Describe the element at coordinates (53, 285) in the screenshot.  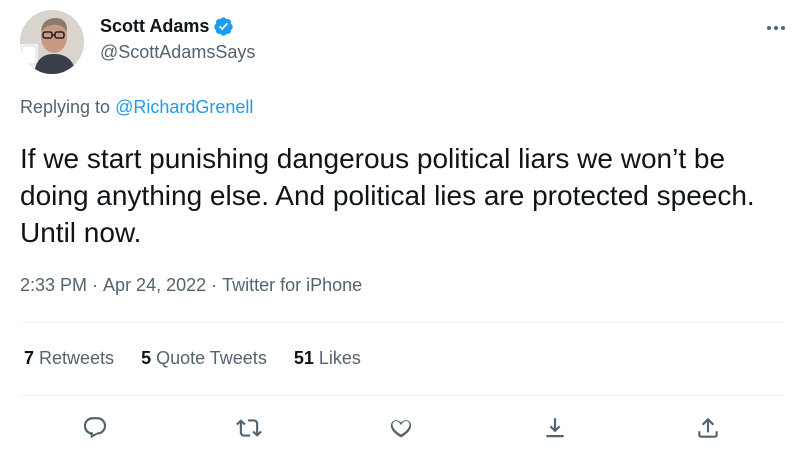
I see `tweet-time: 2:33 PM` at that location.